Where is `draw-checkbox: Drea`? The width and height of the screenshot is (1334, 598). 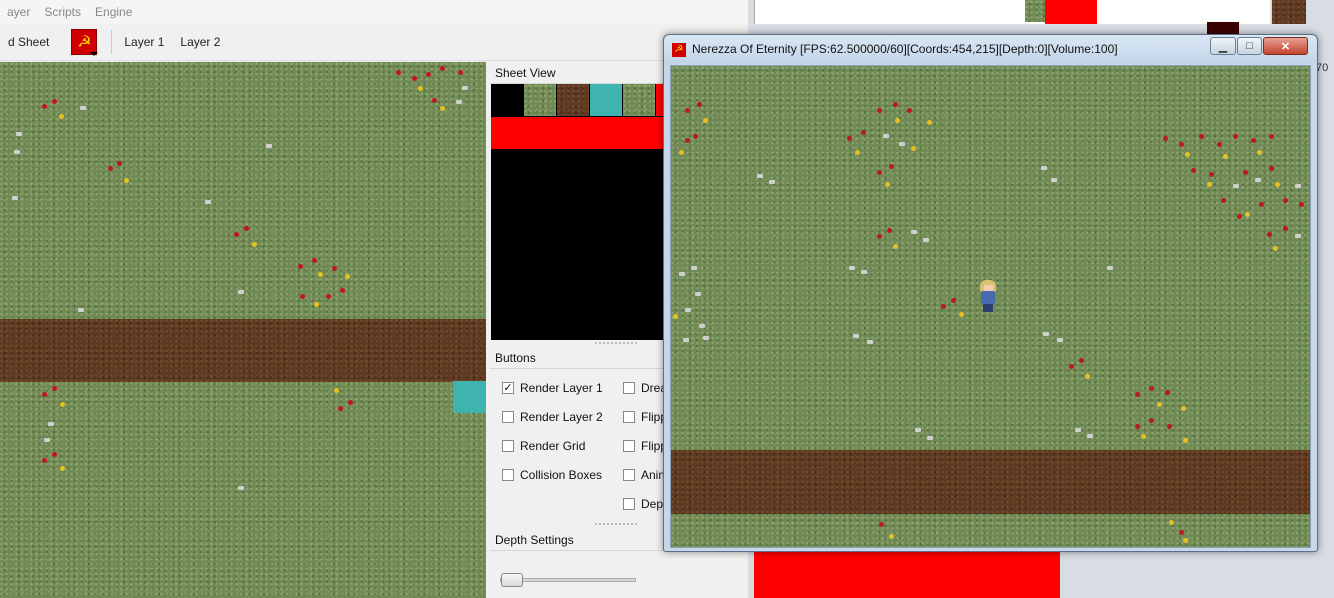 draw-checkbox: Drea is located at coordinates (645, 388).